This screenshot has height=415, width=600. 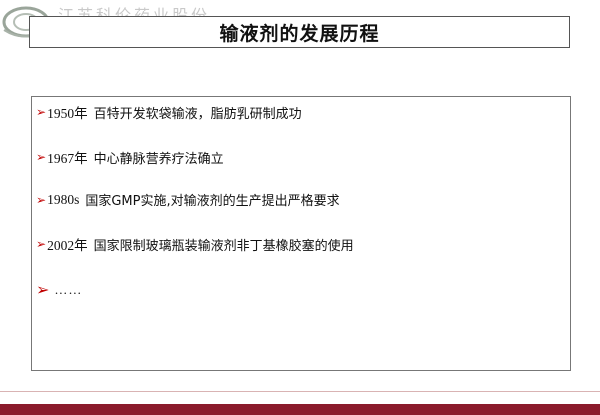 I want to click on title-box: 输液剂的发展历程, so click(x=299, y=32).